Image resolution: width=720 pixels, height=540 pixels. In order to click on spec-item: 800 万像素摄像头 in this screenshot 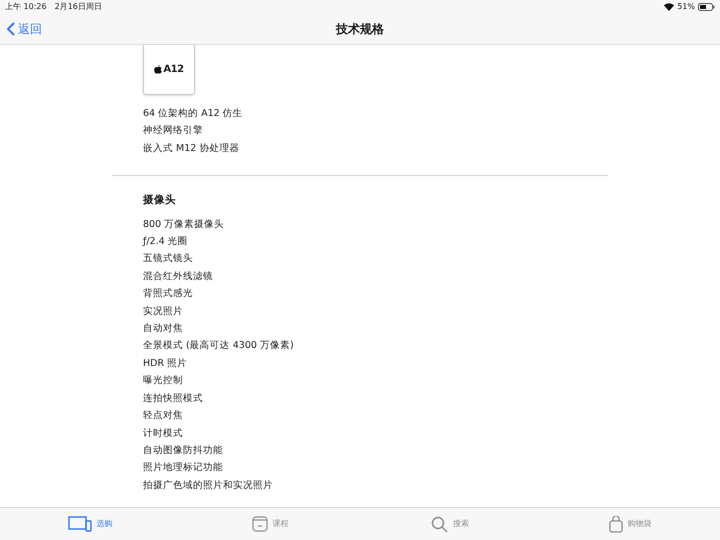, I will do `click(184, 225)`.